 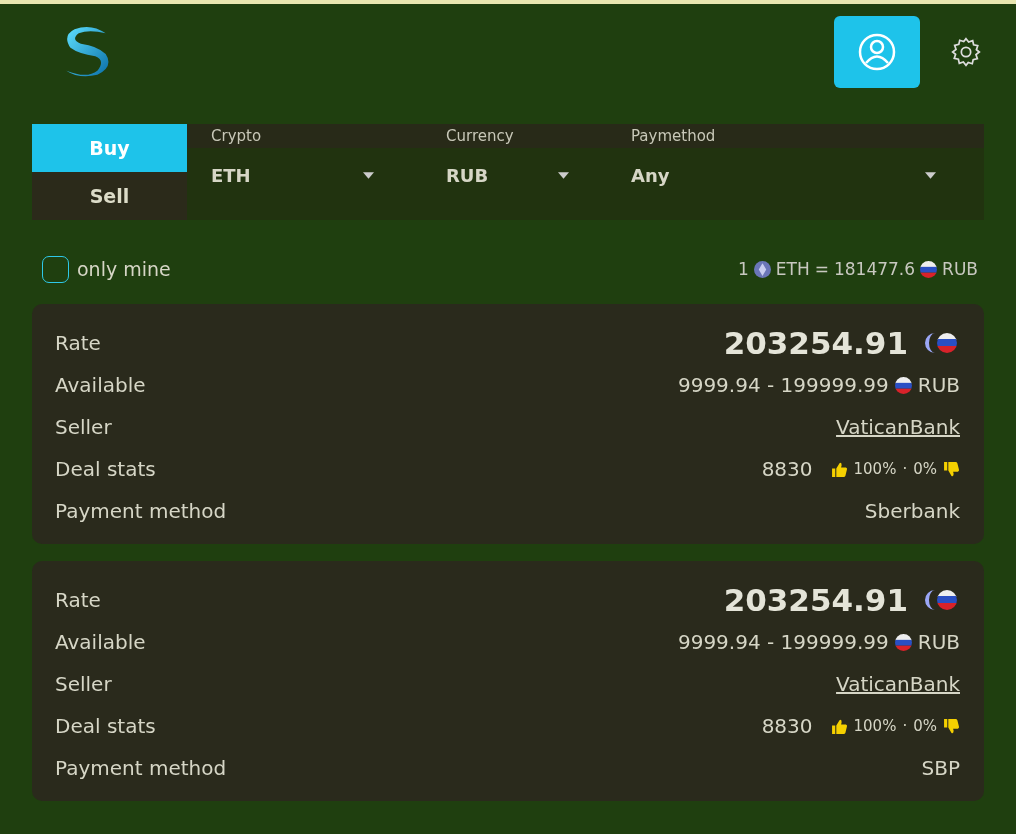 I want to click on checkbox-label: only mine, so click(x=124, y=269).